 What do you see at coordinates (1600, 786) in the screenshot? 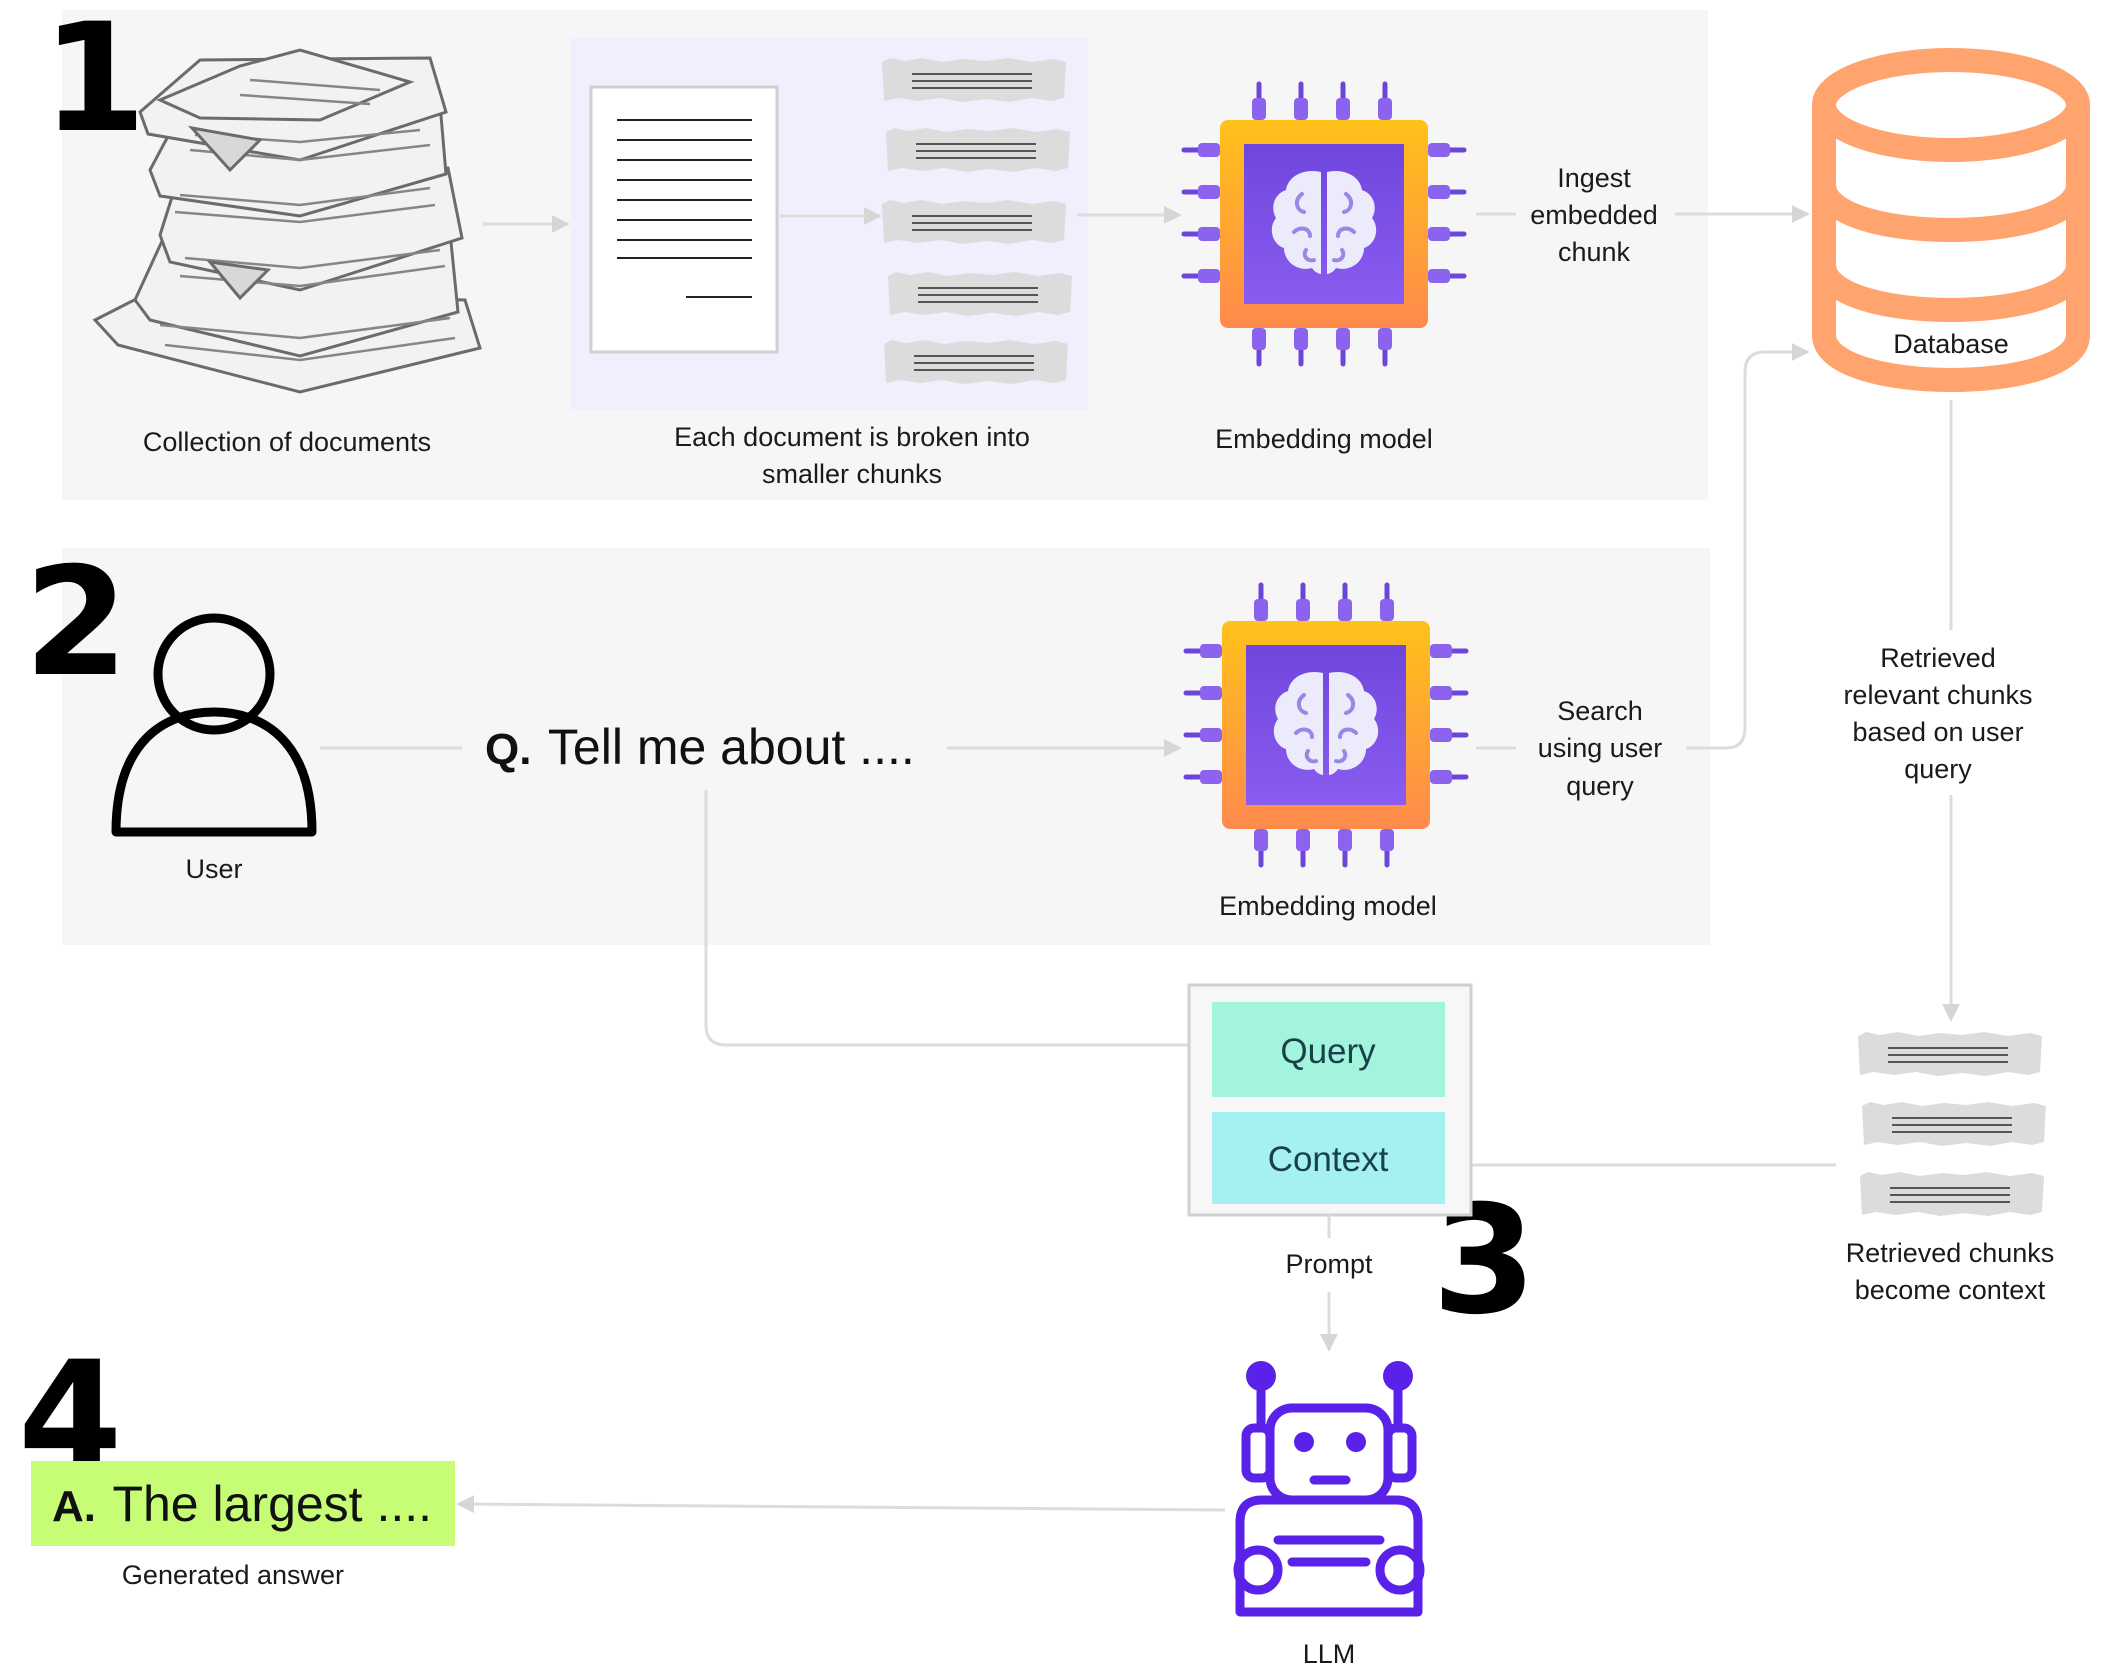
I see `search-label-line3: query` at bounding box center [1600, 786].